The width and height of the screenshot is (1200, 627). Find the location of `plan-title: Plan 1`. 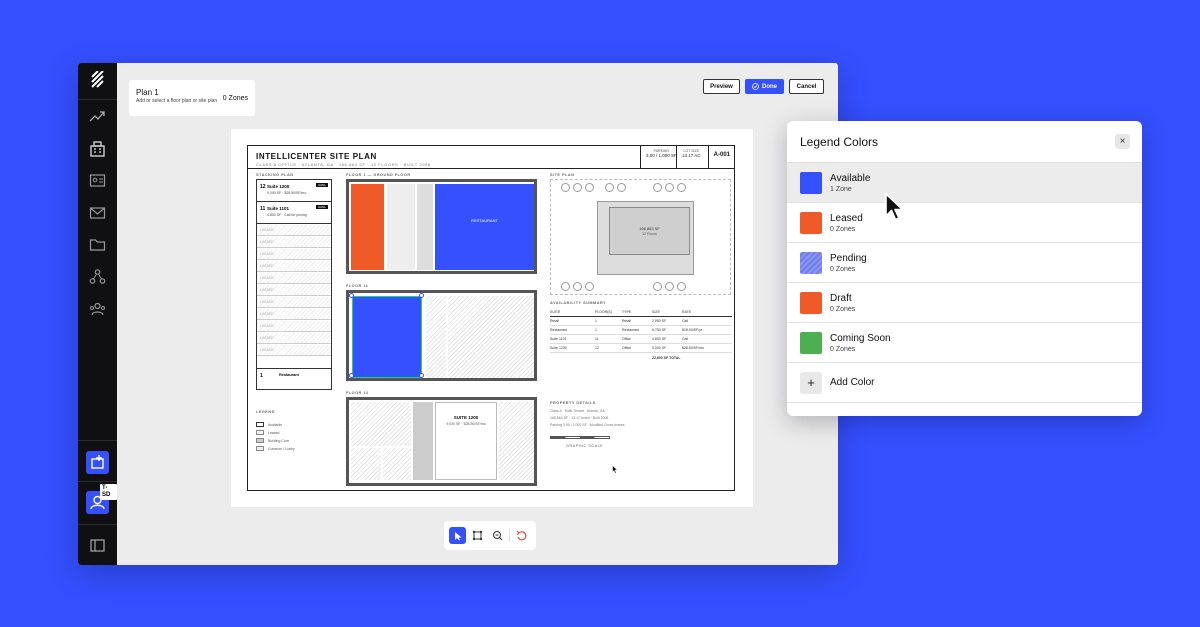

plan-title: Plan 1 is located at coordinates (147, 92).